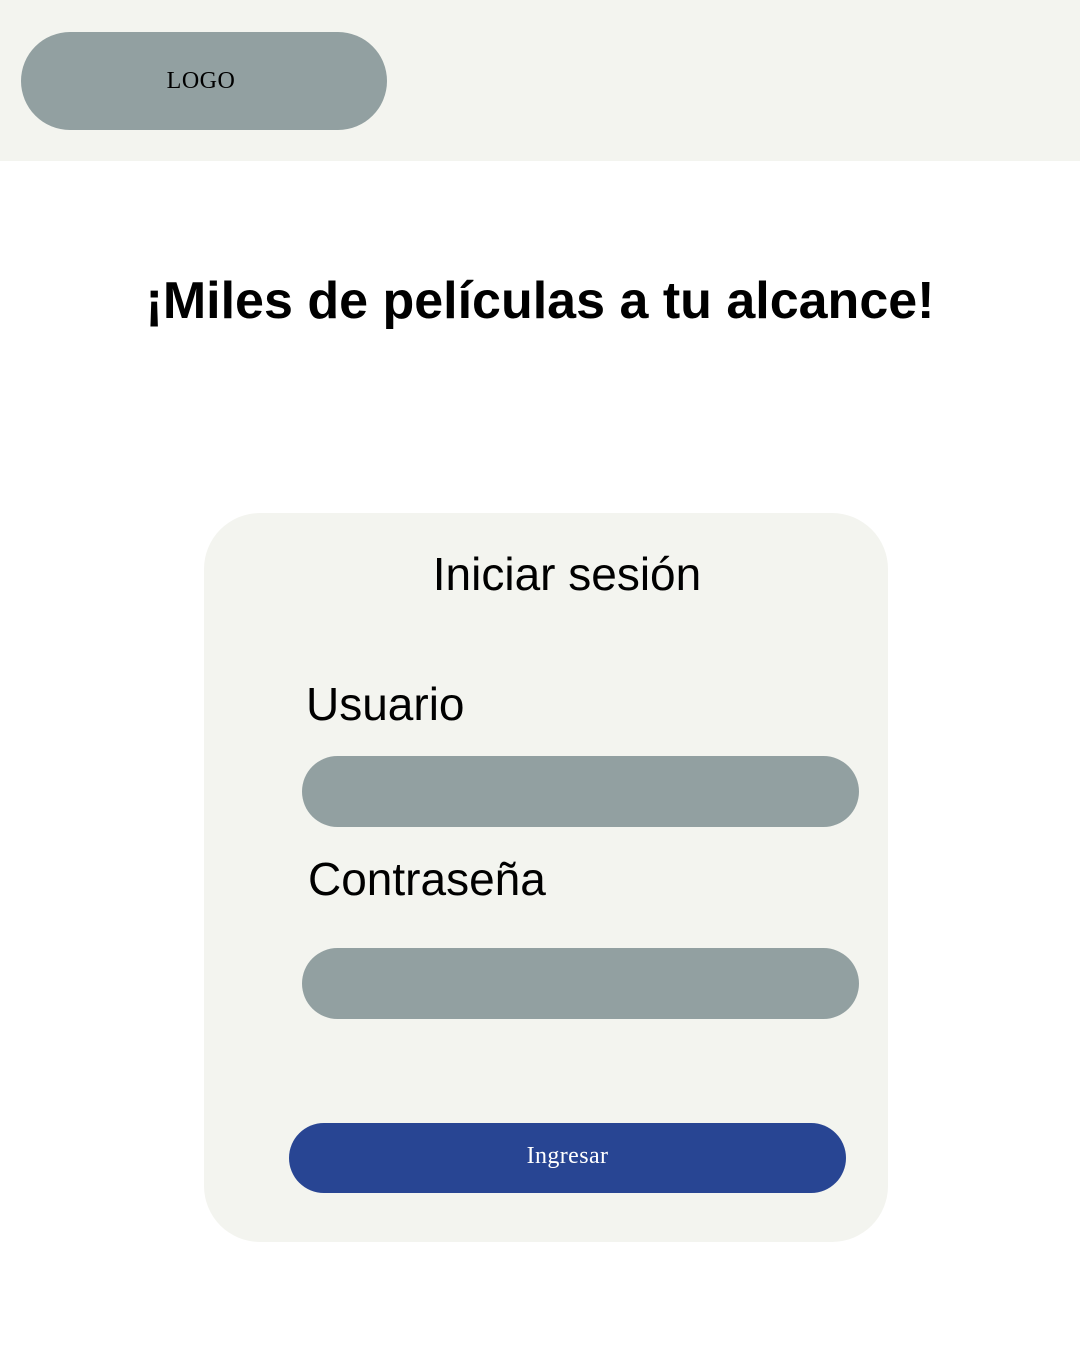 Image resolution: width=1080 pixels, height=1350 pixels. I want to click on password-label: Contraseña, so click(427, 879).